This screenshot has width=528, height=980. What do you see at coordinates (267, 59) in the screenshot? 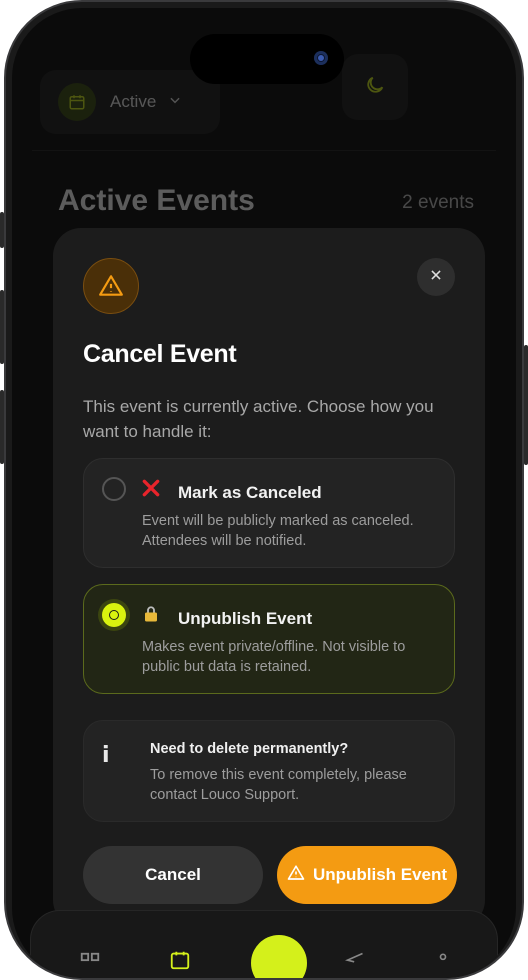
I see `dynamic-island` at bounding box center [267, 59].